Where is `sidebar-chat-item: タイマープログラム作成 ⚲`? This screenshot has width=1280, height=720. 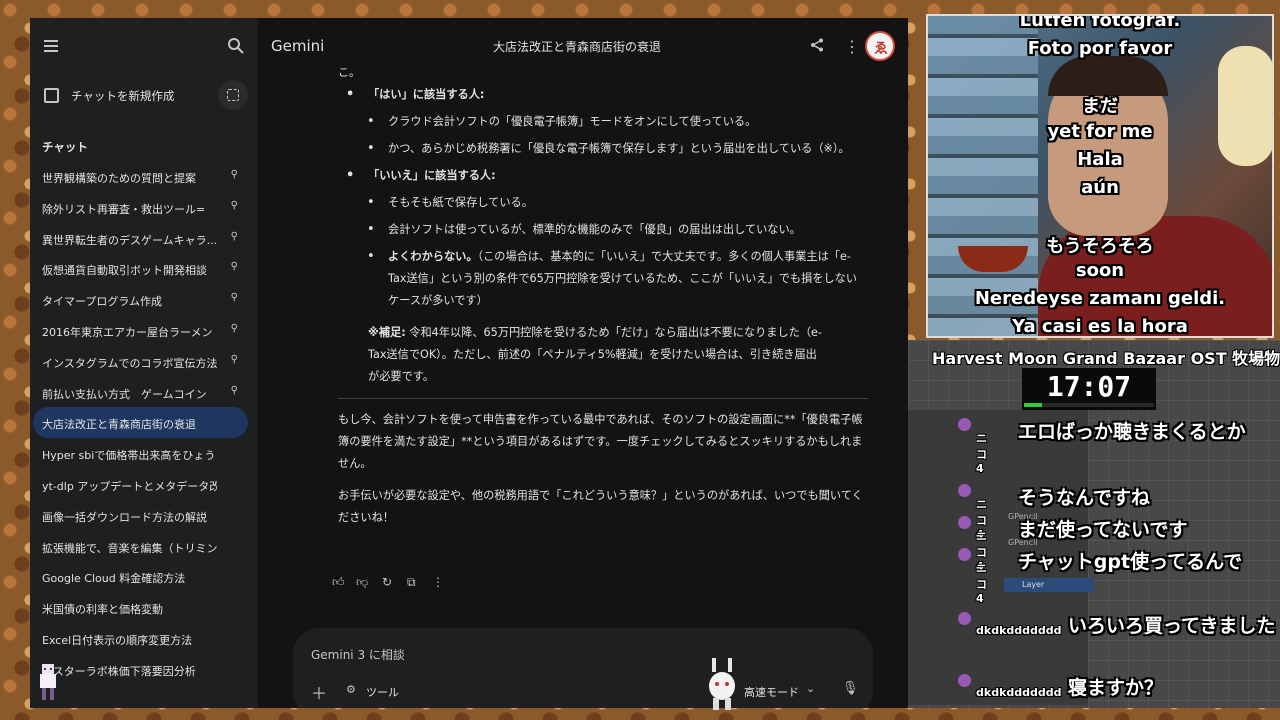
sidebar-chat-item: タイマープログラム作成 ⚲ is located at coordinates (140, 299).